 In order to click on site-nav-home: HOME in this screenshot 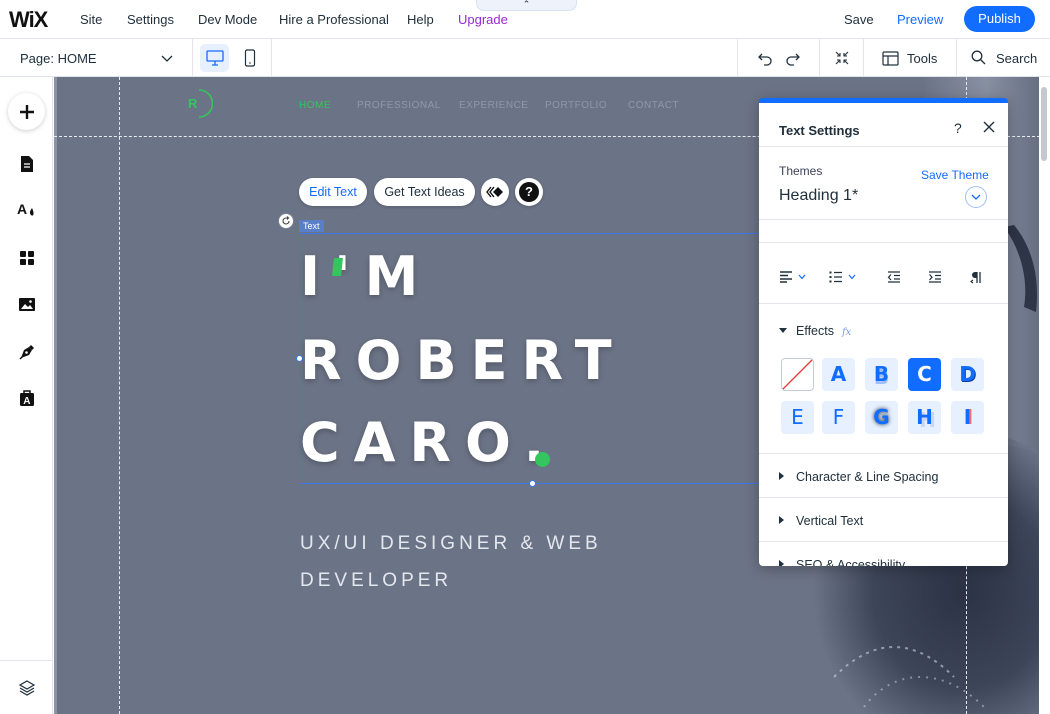, I will do `click(315, 105)`.